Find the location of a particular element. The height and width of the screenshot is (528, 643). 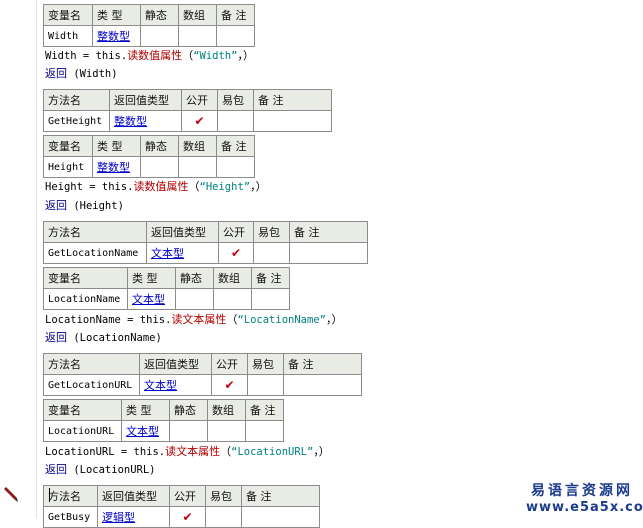

method-table-getheight: 方法名 返回值类型 公开 易包 备 注 GetHeight 整数型 ✔ is located at coordinates (187, 110).